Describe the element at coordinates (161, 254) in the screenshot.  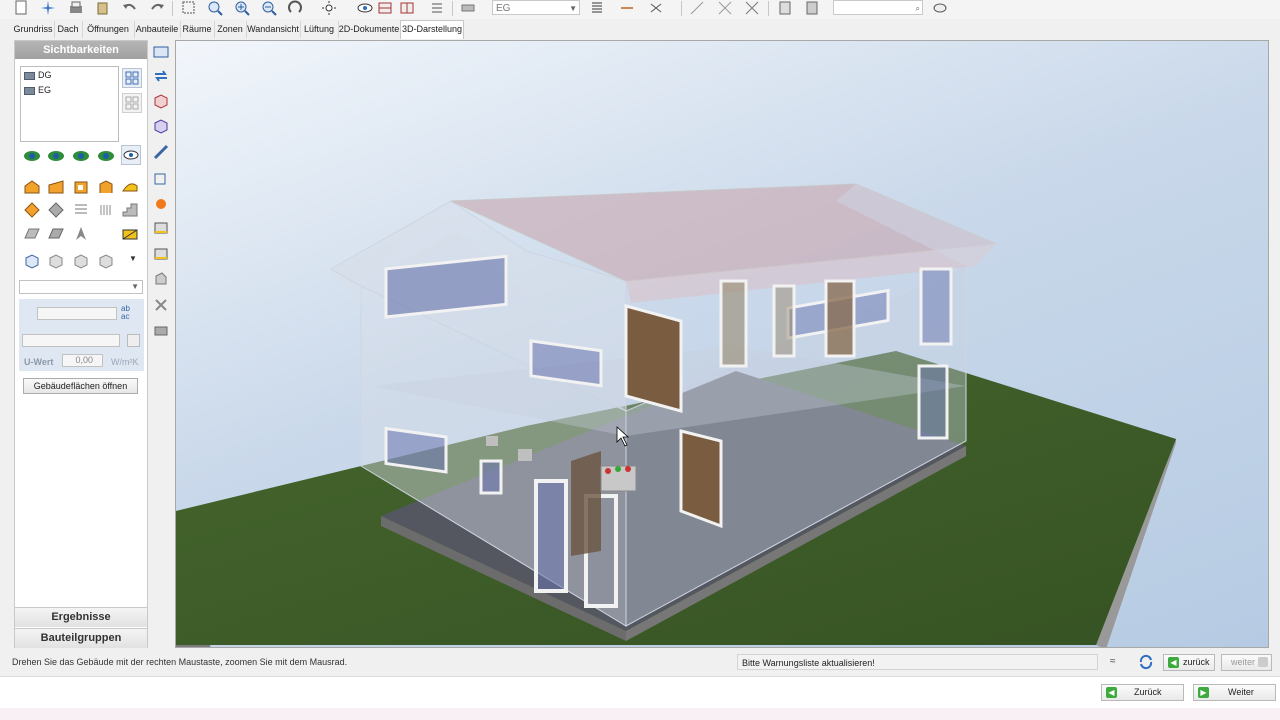
I see `panel-2-icon` at that location.